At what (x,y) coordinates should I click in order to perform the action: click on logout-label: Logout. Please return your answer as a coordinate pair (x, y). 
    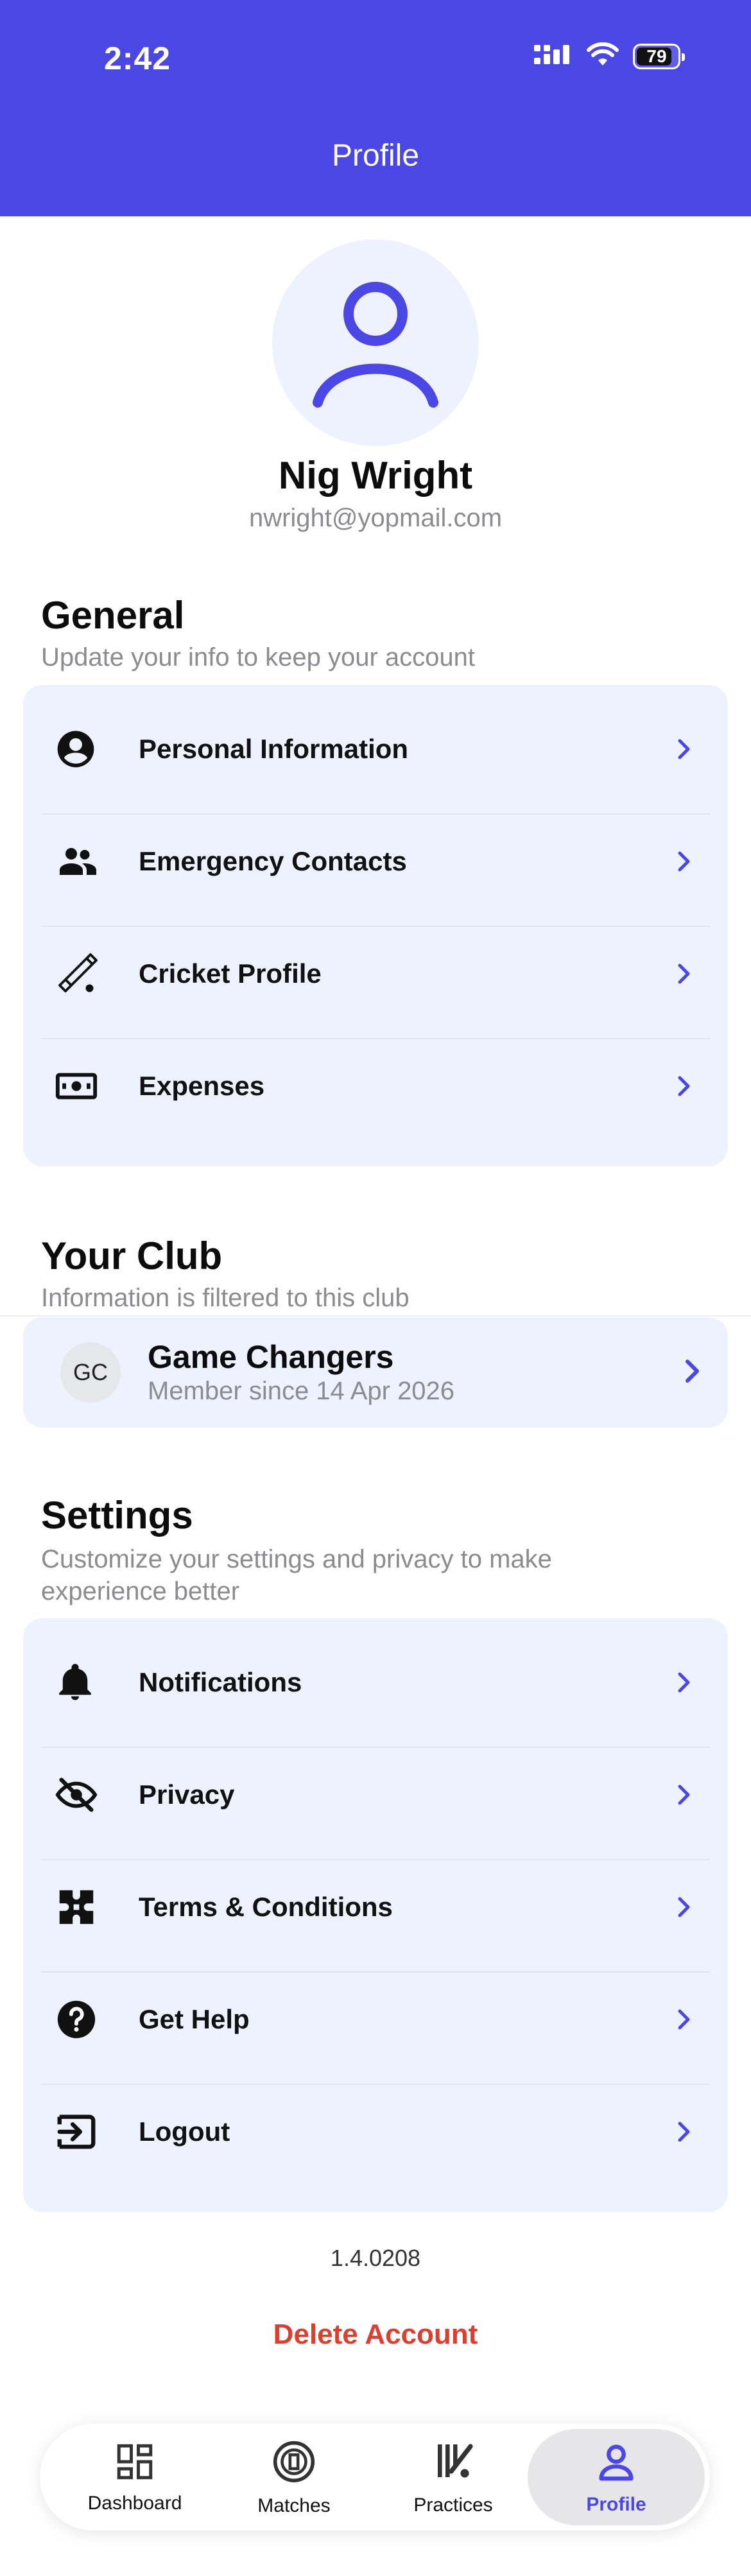
    Looking at the image, I should click on (185, 2131).